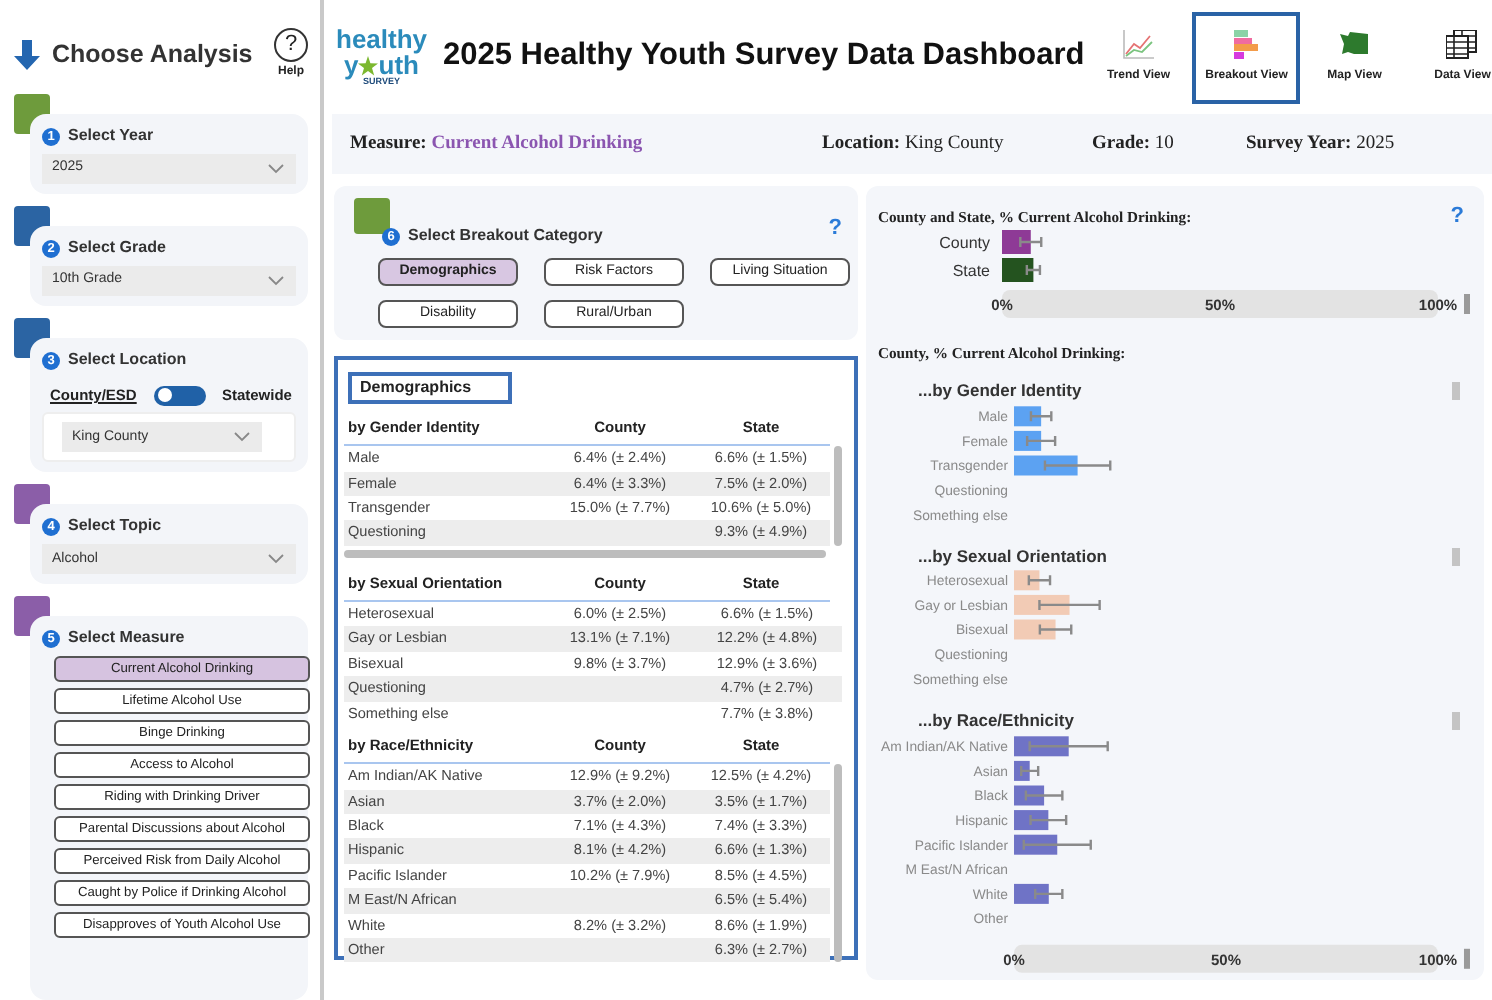  I want to click on step-label: Select Measure, so click(126, 638).